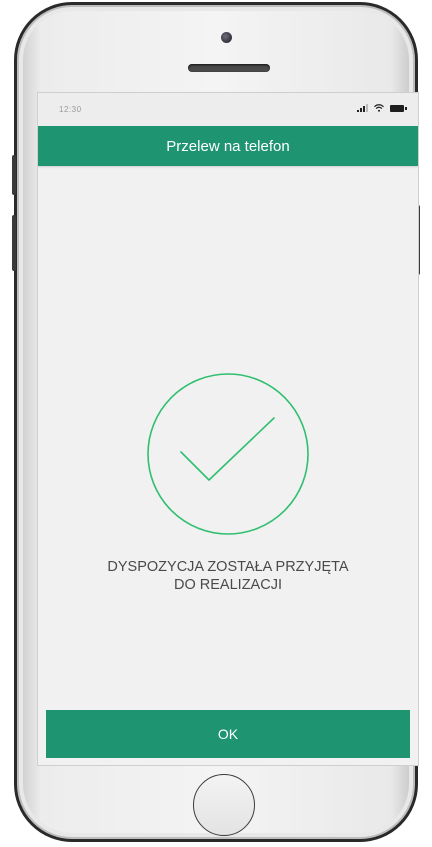  What do you see at coordinates (228, 109) in the screenshot?
I see `status-bar: 12:30` at bounding box center [228, 109].